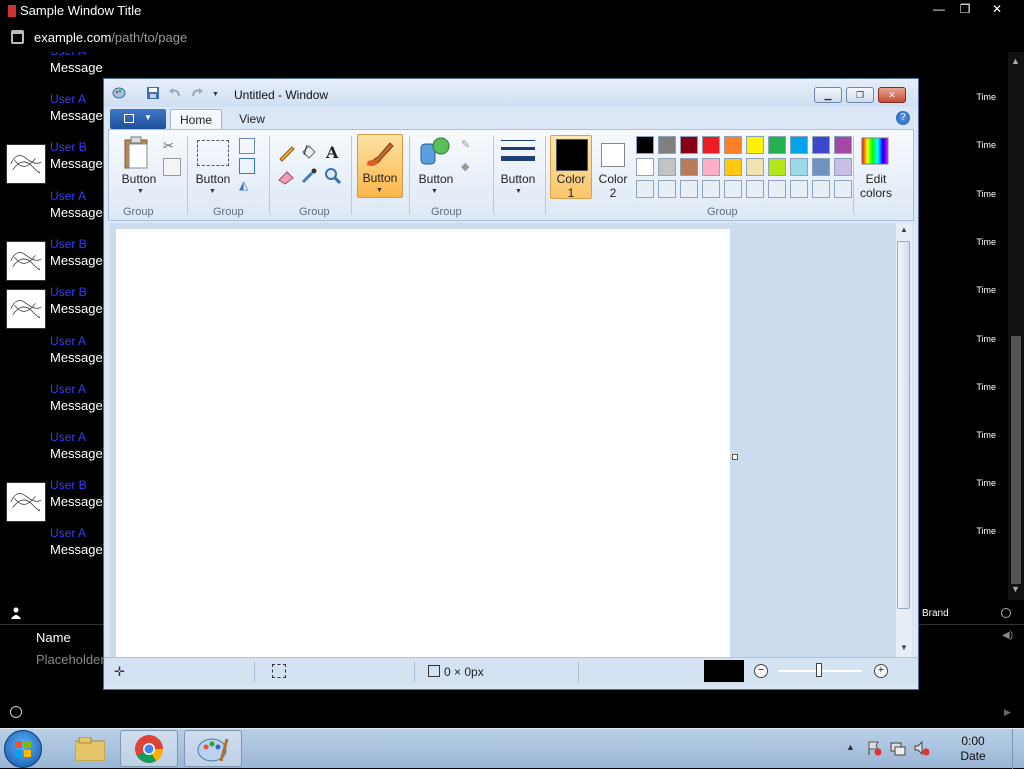 The height and width of the screenshot is (769, 1024). Describe the element at coordinates (247, 146) in the screenshot. I see `crop-icon` at that location.